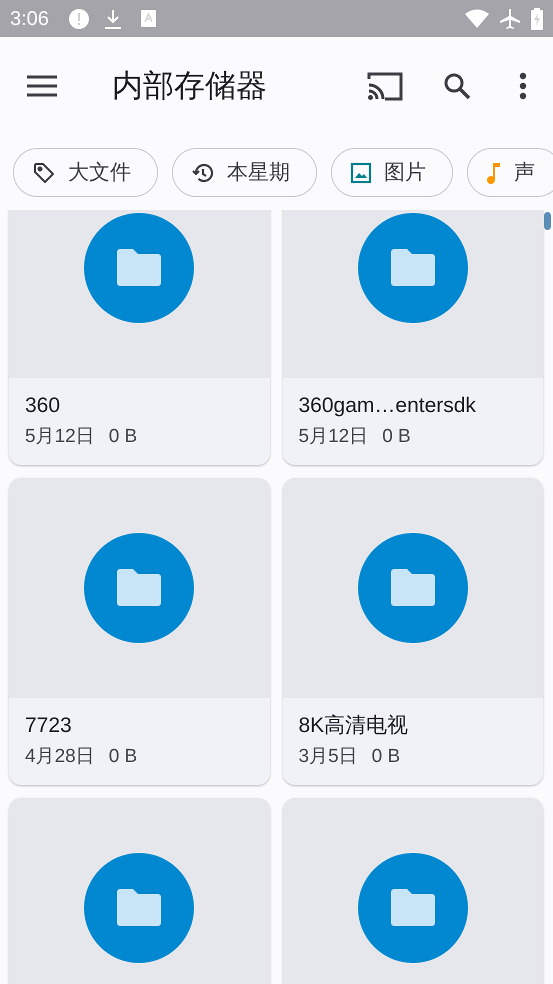 The width and height of the screenshot is (553, 984). What do you see at coordinates (139, 631) in the screenshot?
I see `folder-card: 7723 4月28日 0 B` at bounding box center [139, 631].